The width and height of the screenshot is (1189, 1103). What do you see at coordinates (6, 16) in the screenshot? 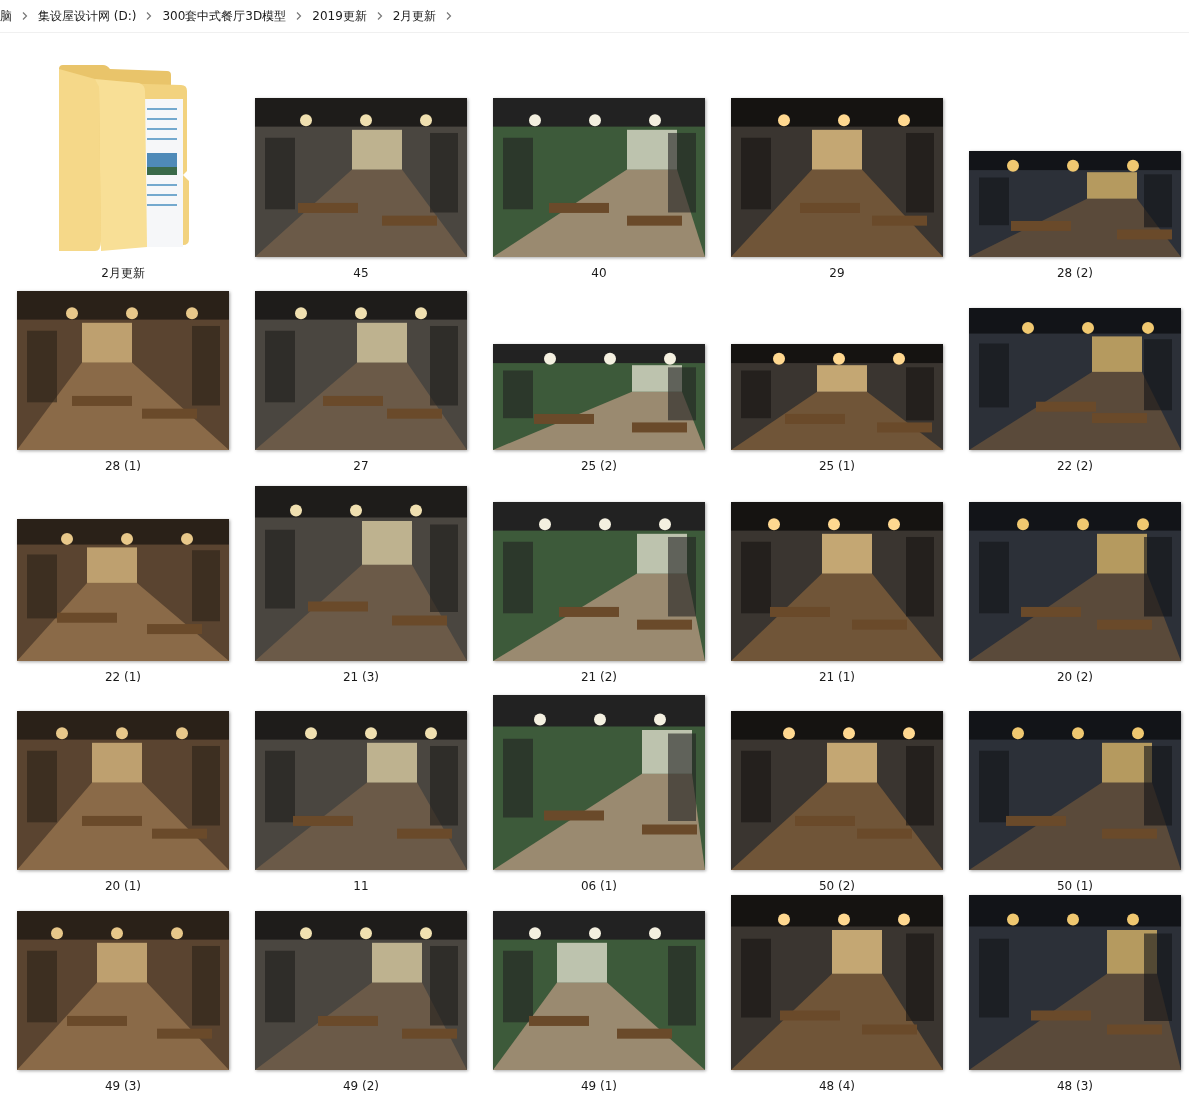
I see `breadcrumb-item: 脑` at bounding box center [6, 16].